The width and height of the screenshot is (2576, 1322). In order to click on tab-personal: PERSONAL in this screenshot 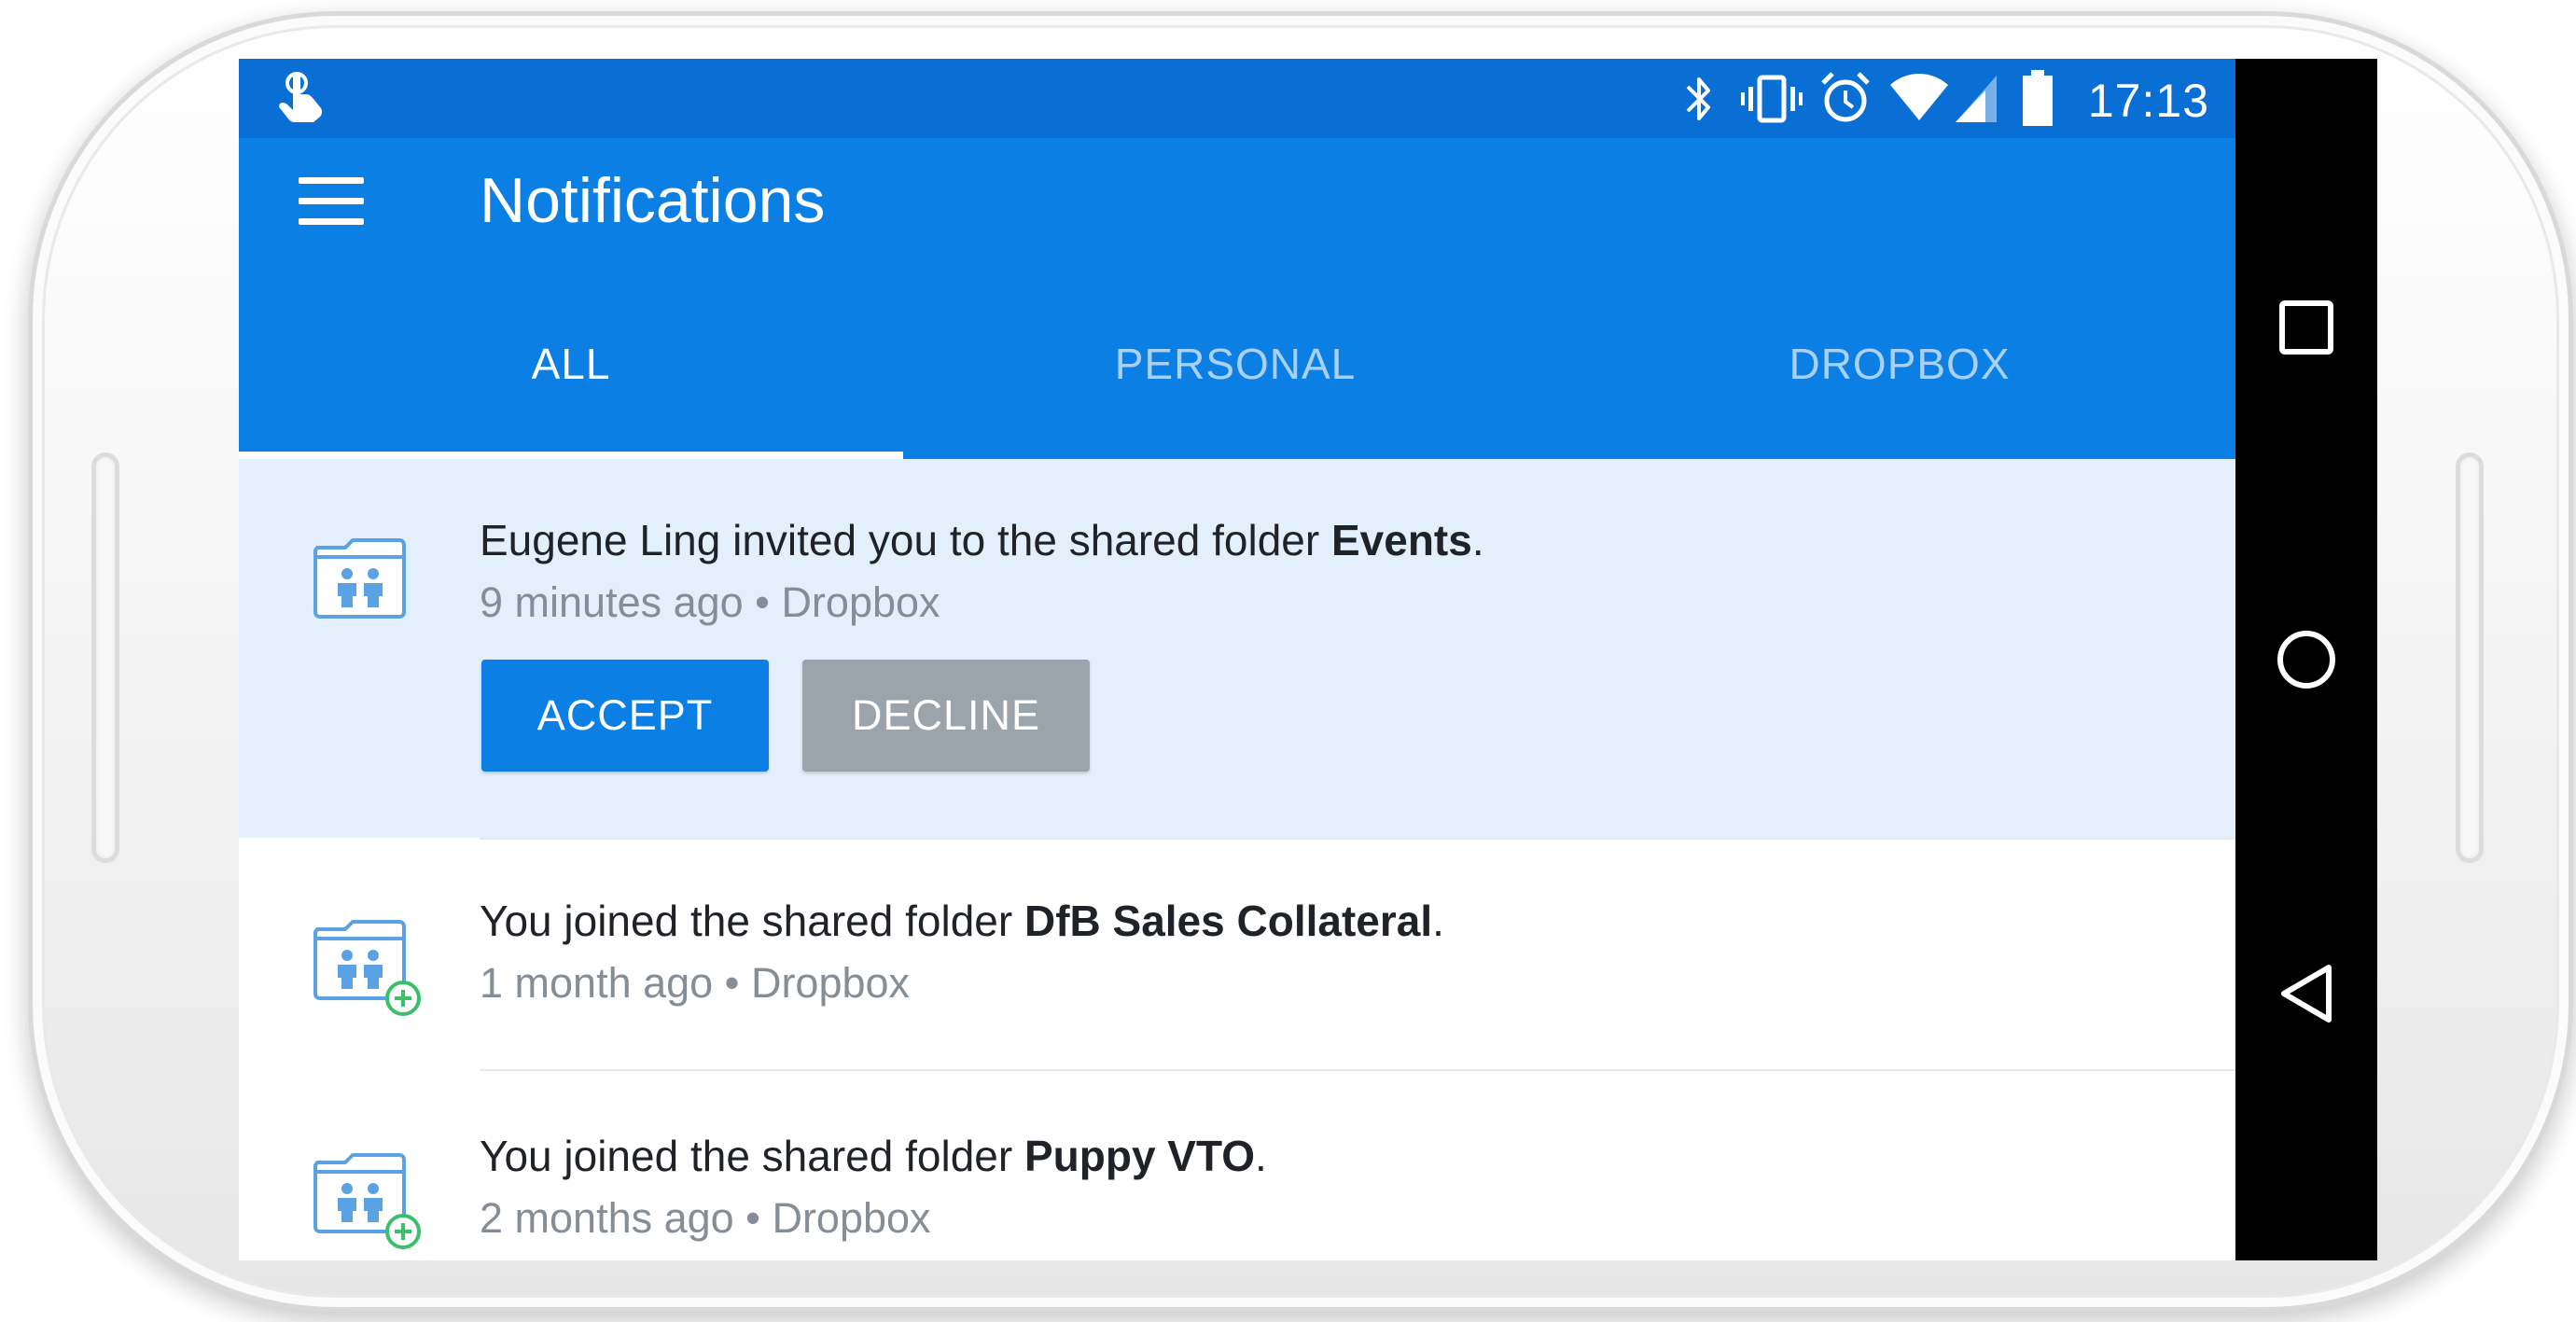, I will do `click(1235, 375)`.